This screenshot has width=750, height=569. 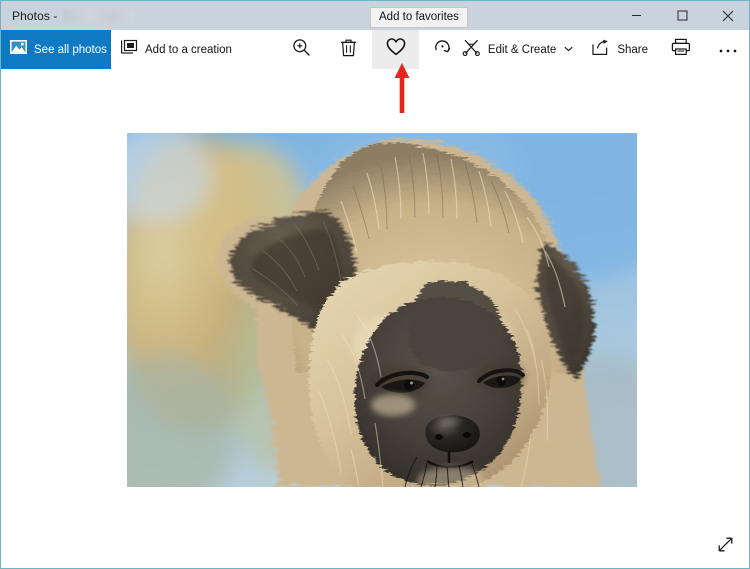 What do you see at coordinates (471, 49) in the screenshot?
I see `edit-create-icon` at bounding box center [471, 49].